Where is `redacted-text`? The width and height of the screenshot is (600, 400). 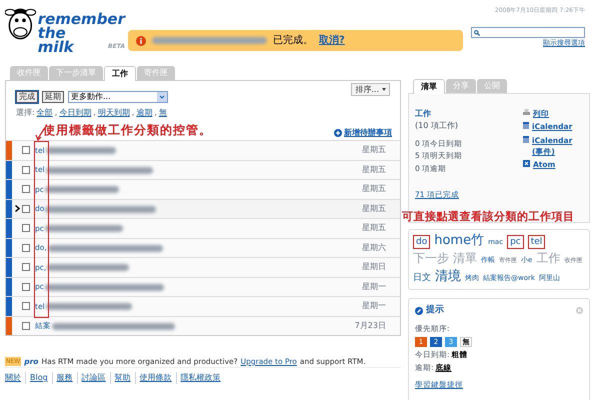 redacted-text is located at coordinates (81, 150).